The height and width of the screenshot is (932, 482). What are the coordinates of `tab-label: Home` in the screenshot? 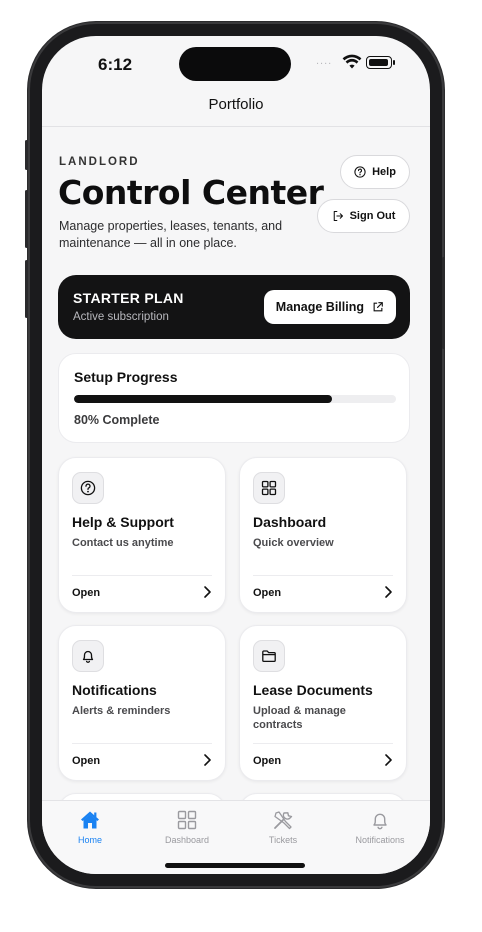 It's located at (89, 840).